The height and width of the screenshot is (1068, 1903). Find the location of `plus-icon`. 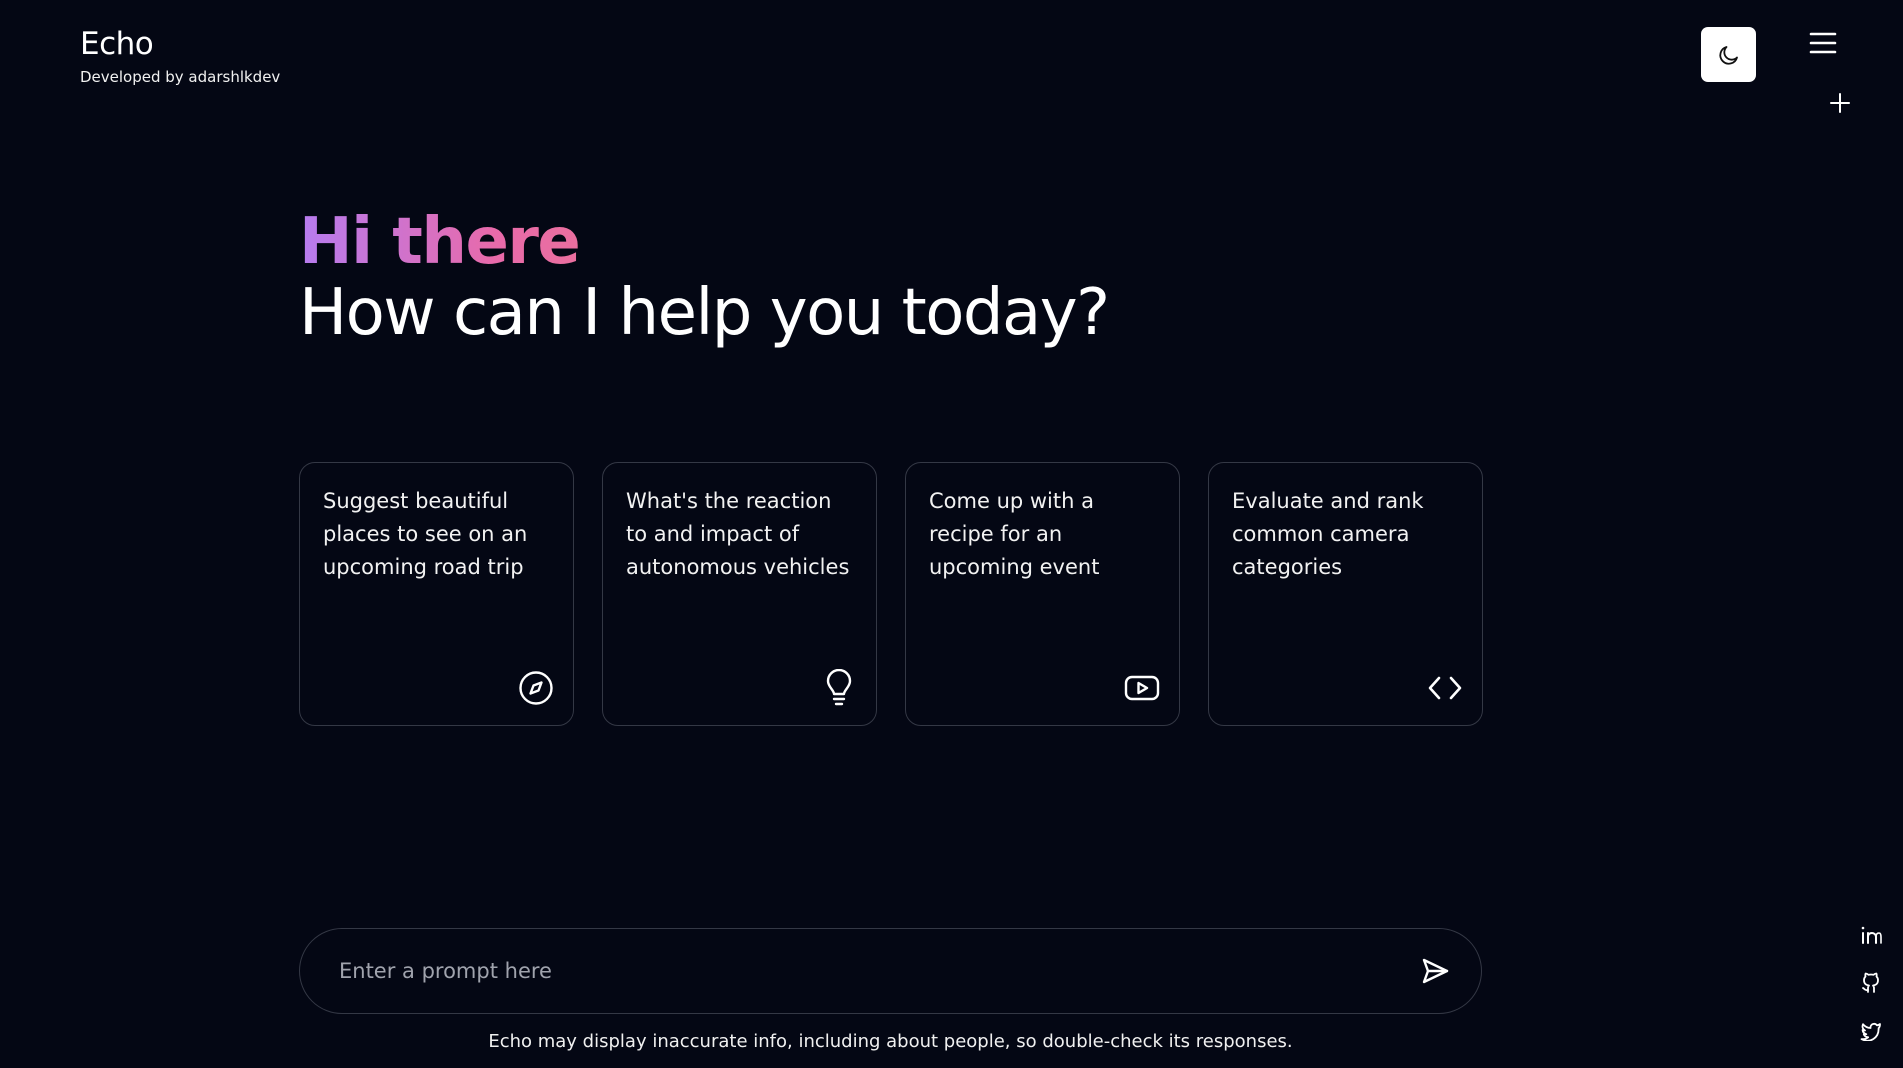

plus-icon is located at coordinates (1840, 103).